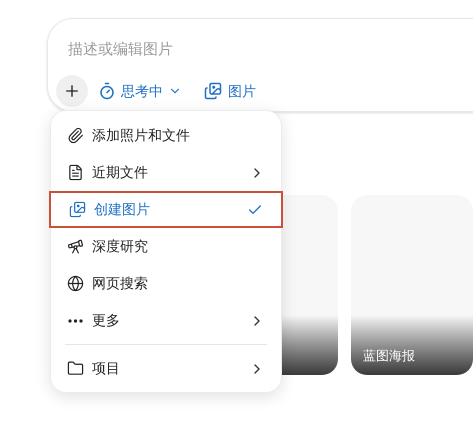  I want to click on add-button, so click(72, 91).